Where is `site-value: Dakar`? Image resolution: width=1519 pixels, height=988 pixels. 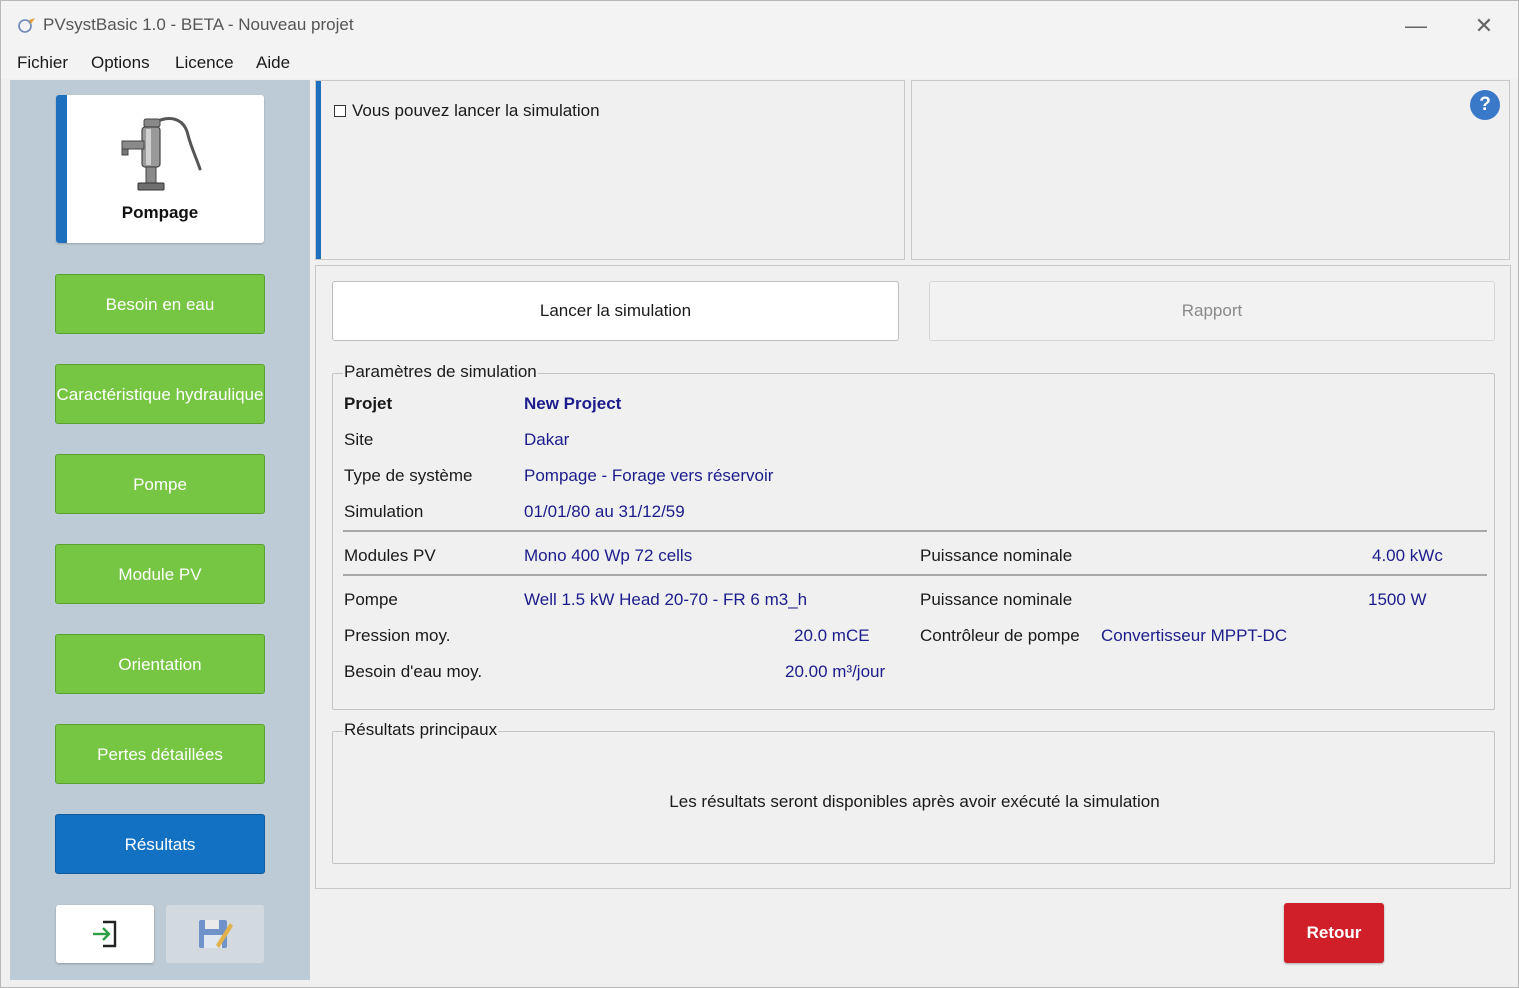 site-value: Dakar is located at coordinates (547, 439).